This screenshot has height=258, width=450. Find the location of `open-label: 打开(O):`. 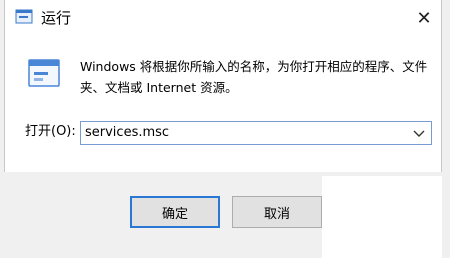

open-label: 打开(O): is located at coordinates (50, 131).